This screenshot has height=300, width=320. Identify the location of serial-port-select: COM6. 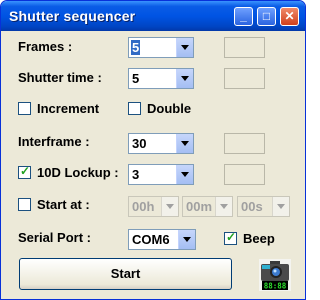
(162, 239).